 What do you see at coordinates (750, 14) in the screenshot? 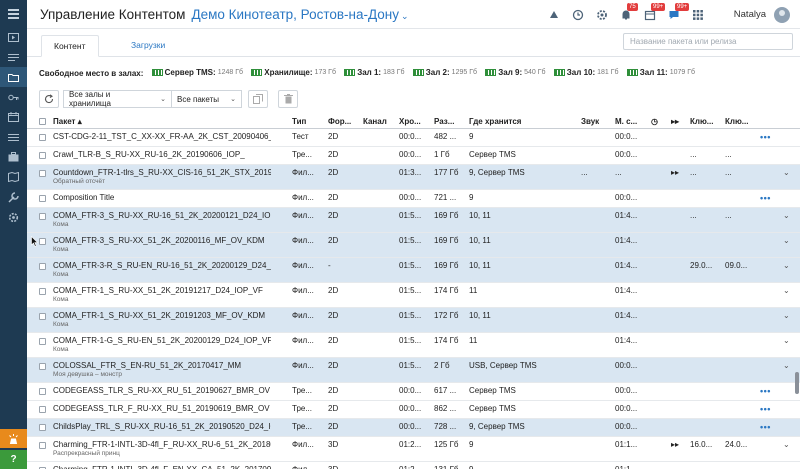
I see `user-name: Natalya` at bounding box center [750, 14].